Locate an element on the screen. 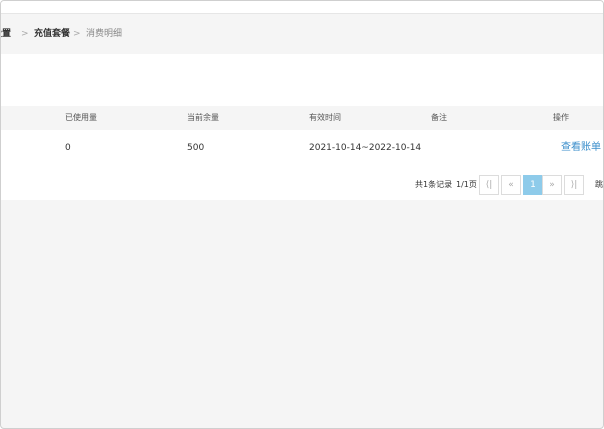 The image size is (604, 429). pagination-pages: 1/1页 is located at coordinates (466, 184).